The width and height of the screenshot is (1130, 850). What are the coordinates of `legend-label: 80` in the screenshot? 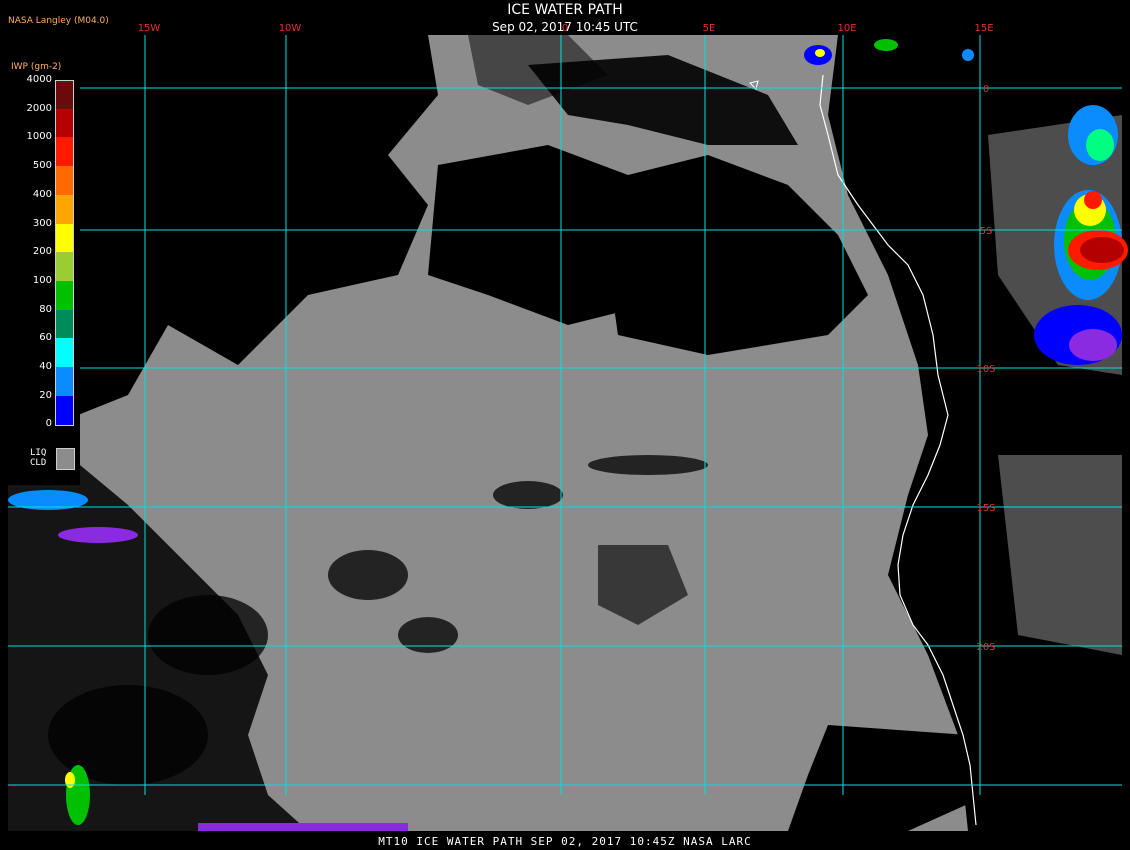 It's located at (45, 309).